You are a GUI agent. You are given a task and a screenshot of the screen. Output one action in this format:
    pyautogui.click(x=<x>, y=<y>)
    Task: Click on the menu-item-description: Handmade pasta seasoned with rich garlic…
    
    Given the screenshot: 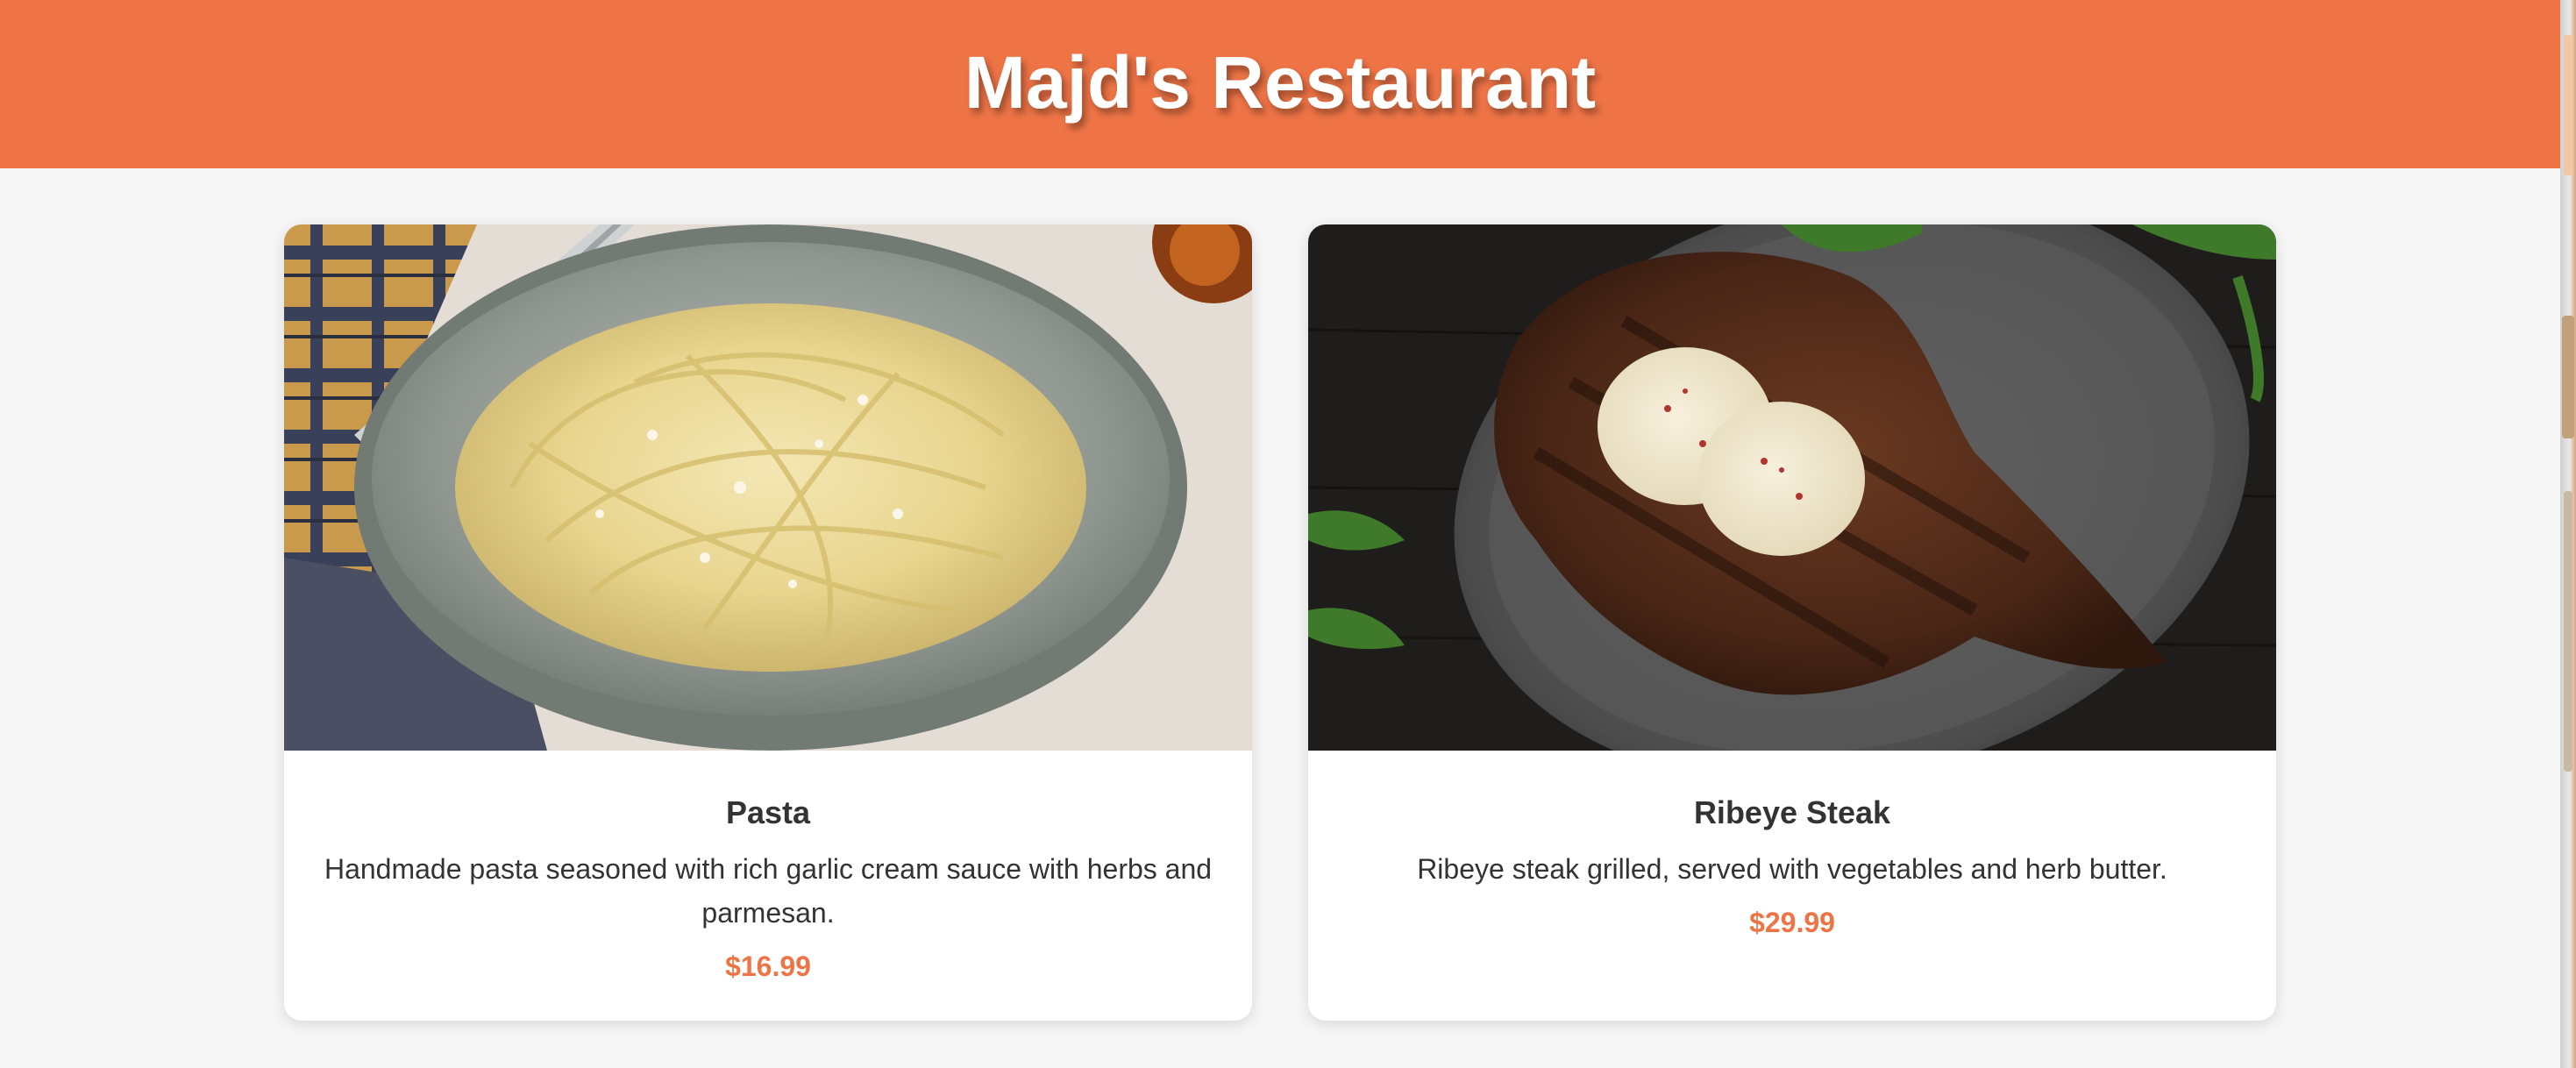 What is the action you would take?
    pyautogui.click(x=768, y=891)
    